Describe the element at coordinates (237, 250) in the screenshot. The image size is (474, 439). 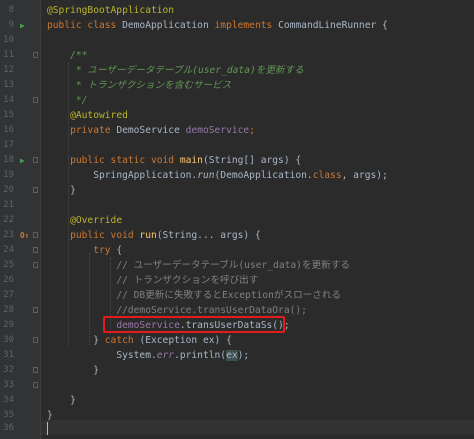
I see `code-line: 24 try {` at that location.